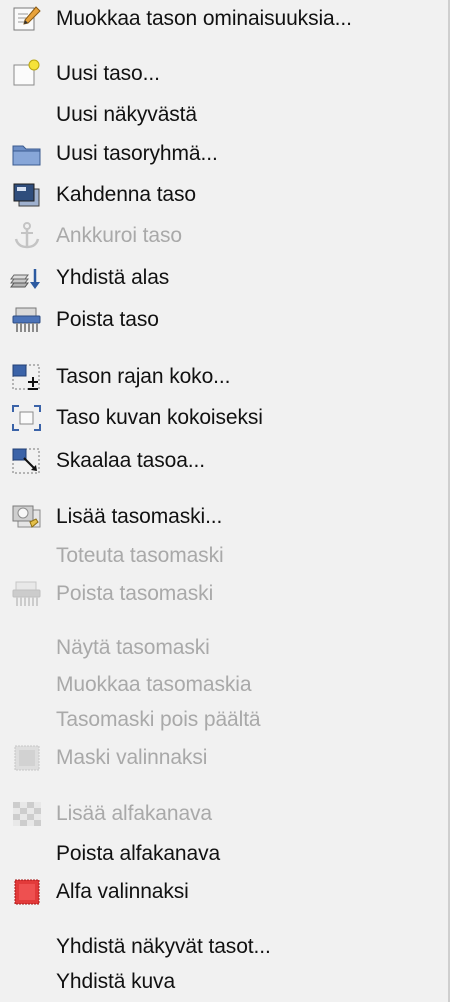  I want to click on menu-item-apply-layer-mask: Toteuta tasomaski, so click(224, 556).